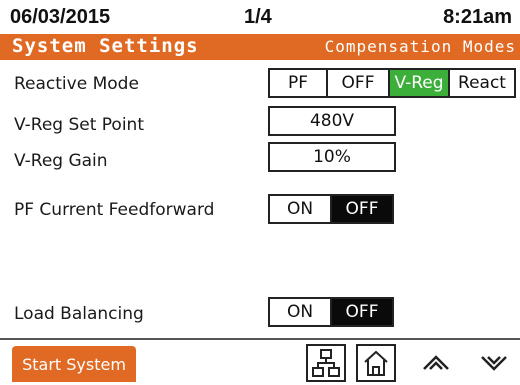  Describe the element at coordinates (420, 83) in the screenshot. I see `reactive-mode-vreg-option: V-Reg` at that location.